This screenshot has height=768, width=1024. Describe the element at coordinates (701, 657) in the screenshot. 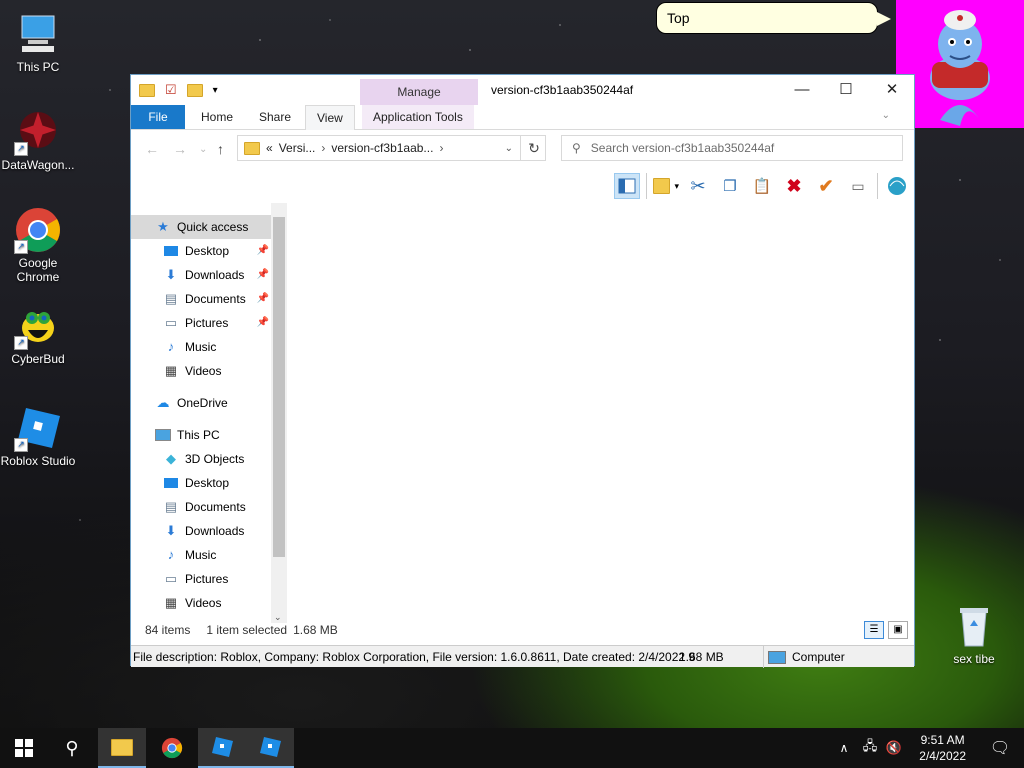

I see `file-size: 1.68 MB` at that location.